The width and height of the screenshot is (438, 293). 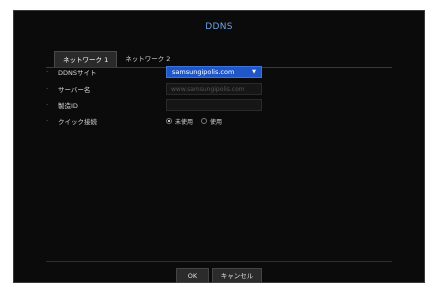 I want to click on radio-unused: 未使用, so click(x=179, y=121).